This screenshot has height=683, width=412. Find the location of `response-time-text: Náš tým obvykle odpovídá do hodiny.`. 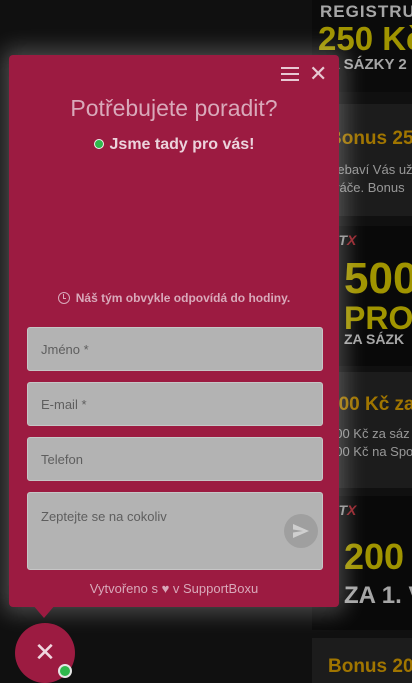

response-time-text: Náš tým obvykle odpovídá do hodiny. is located at coordinates (183, 298).